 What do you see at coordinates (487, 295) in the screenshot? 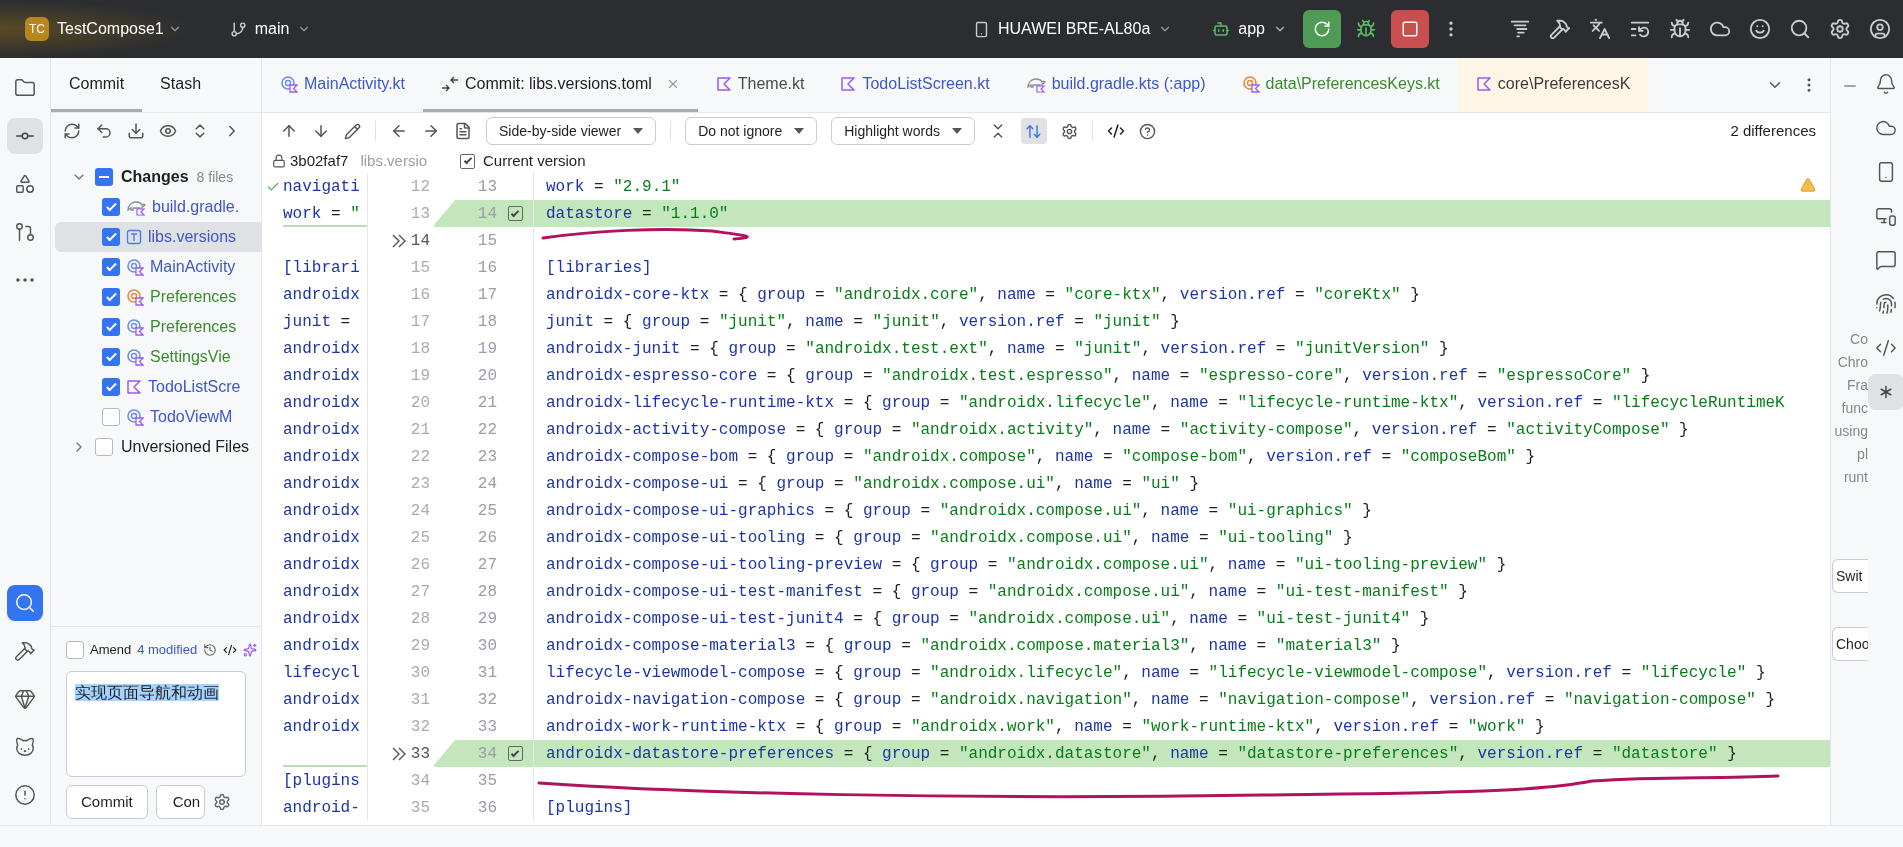
I see `line-number: 17` at bounding box center [487, 295].